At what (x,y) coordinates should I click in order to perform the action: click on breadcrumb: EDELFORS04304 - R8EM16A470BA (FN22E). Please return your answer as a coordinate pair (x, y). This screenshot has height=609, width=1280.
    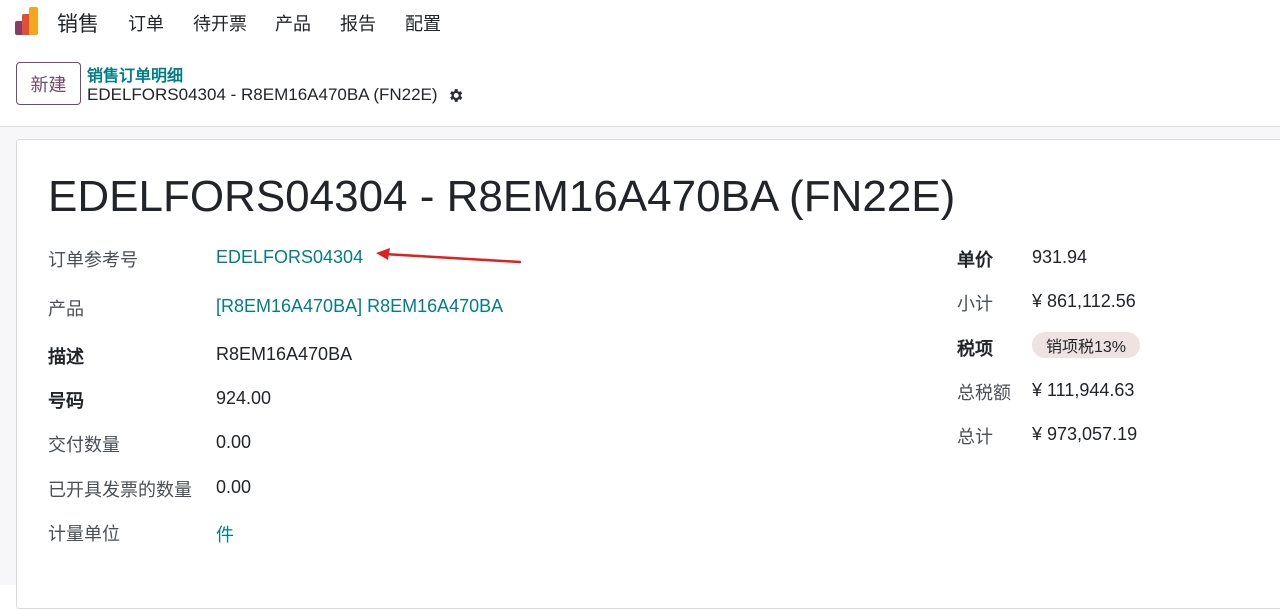
    Looking at the image, I should click on (275, 95).